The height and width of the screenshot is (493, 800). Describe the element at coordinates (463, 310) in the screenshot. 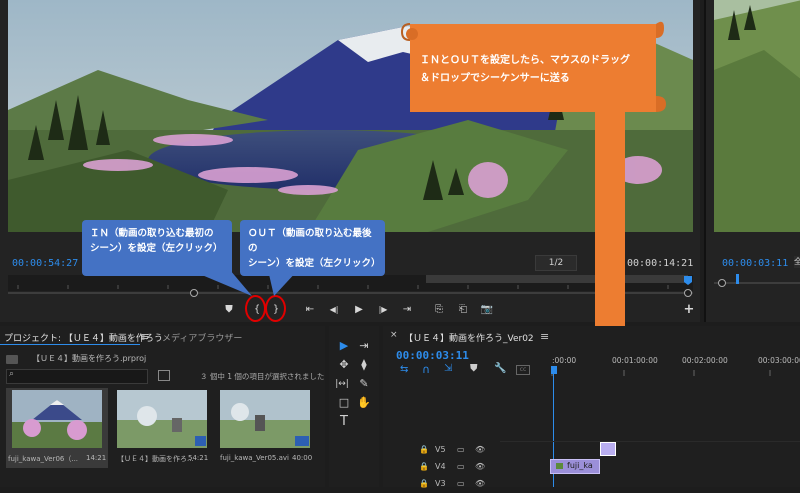

I see `overwrite-button: ⎗` at that location.